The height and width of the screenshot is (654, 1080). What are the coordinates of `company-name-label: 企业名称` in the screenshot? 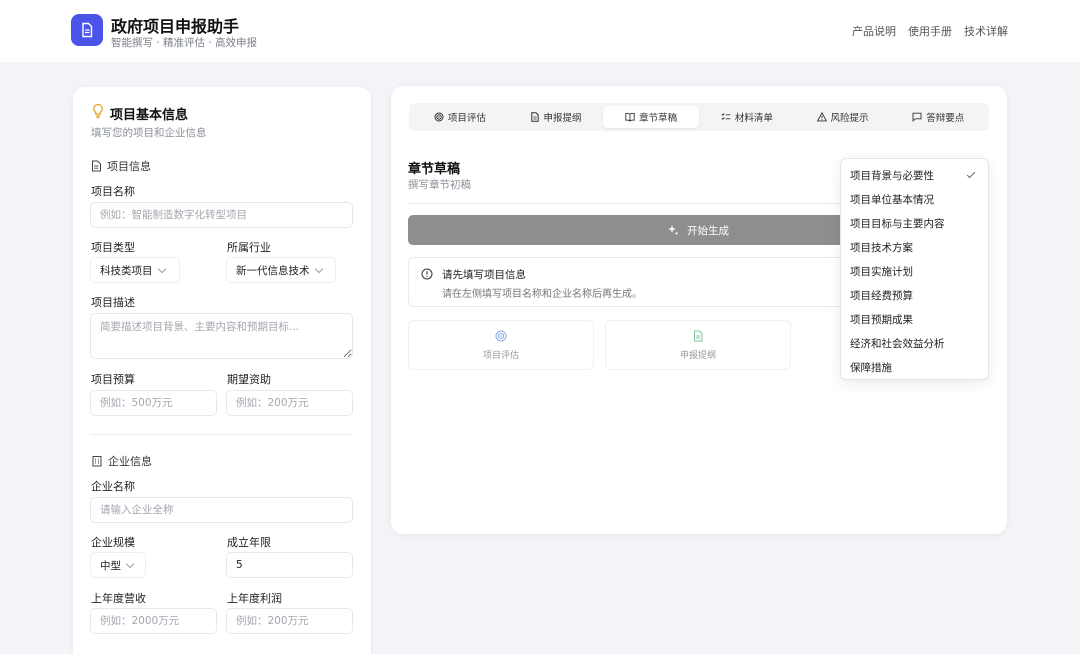 It's located at (113, 486).